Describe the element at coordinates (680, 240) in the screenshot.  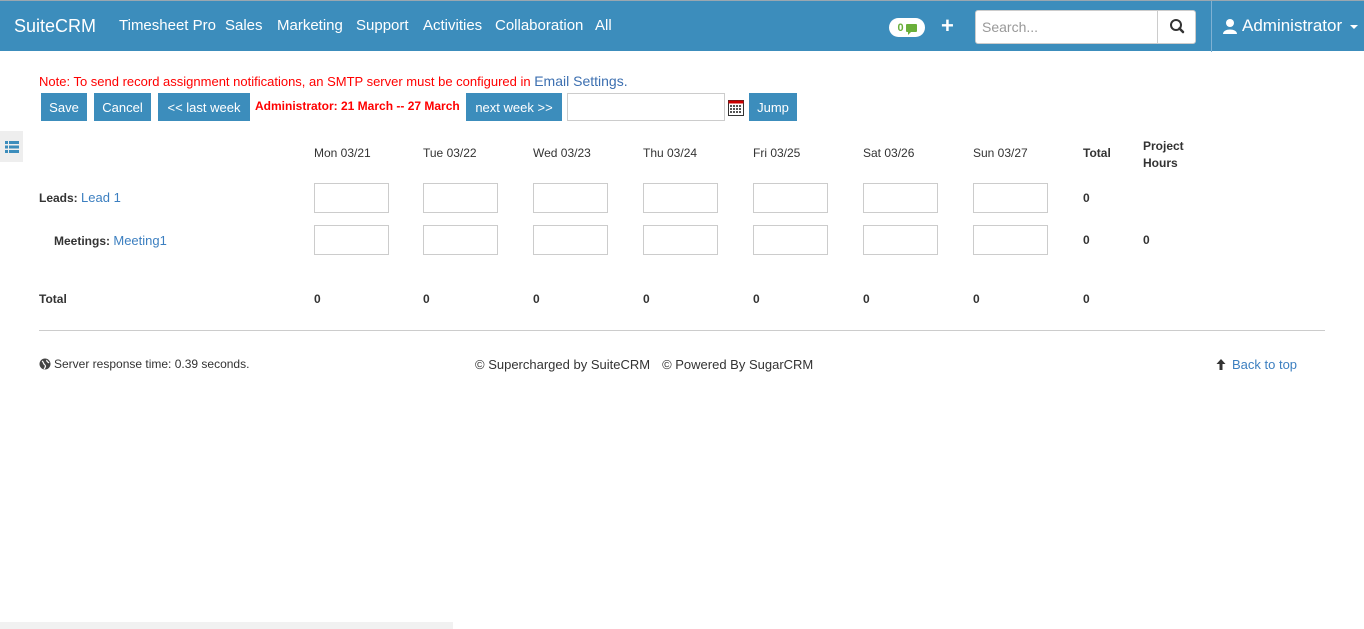
I see `hours-input-meeting-thu` at that location.